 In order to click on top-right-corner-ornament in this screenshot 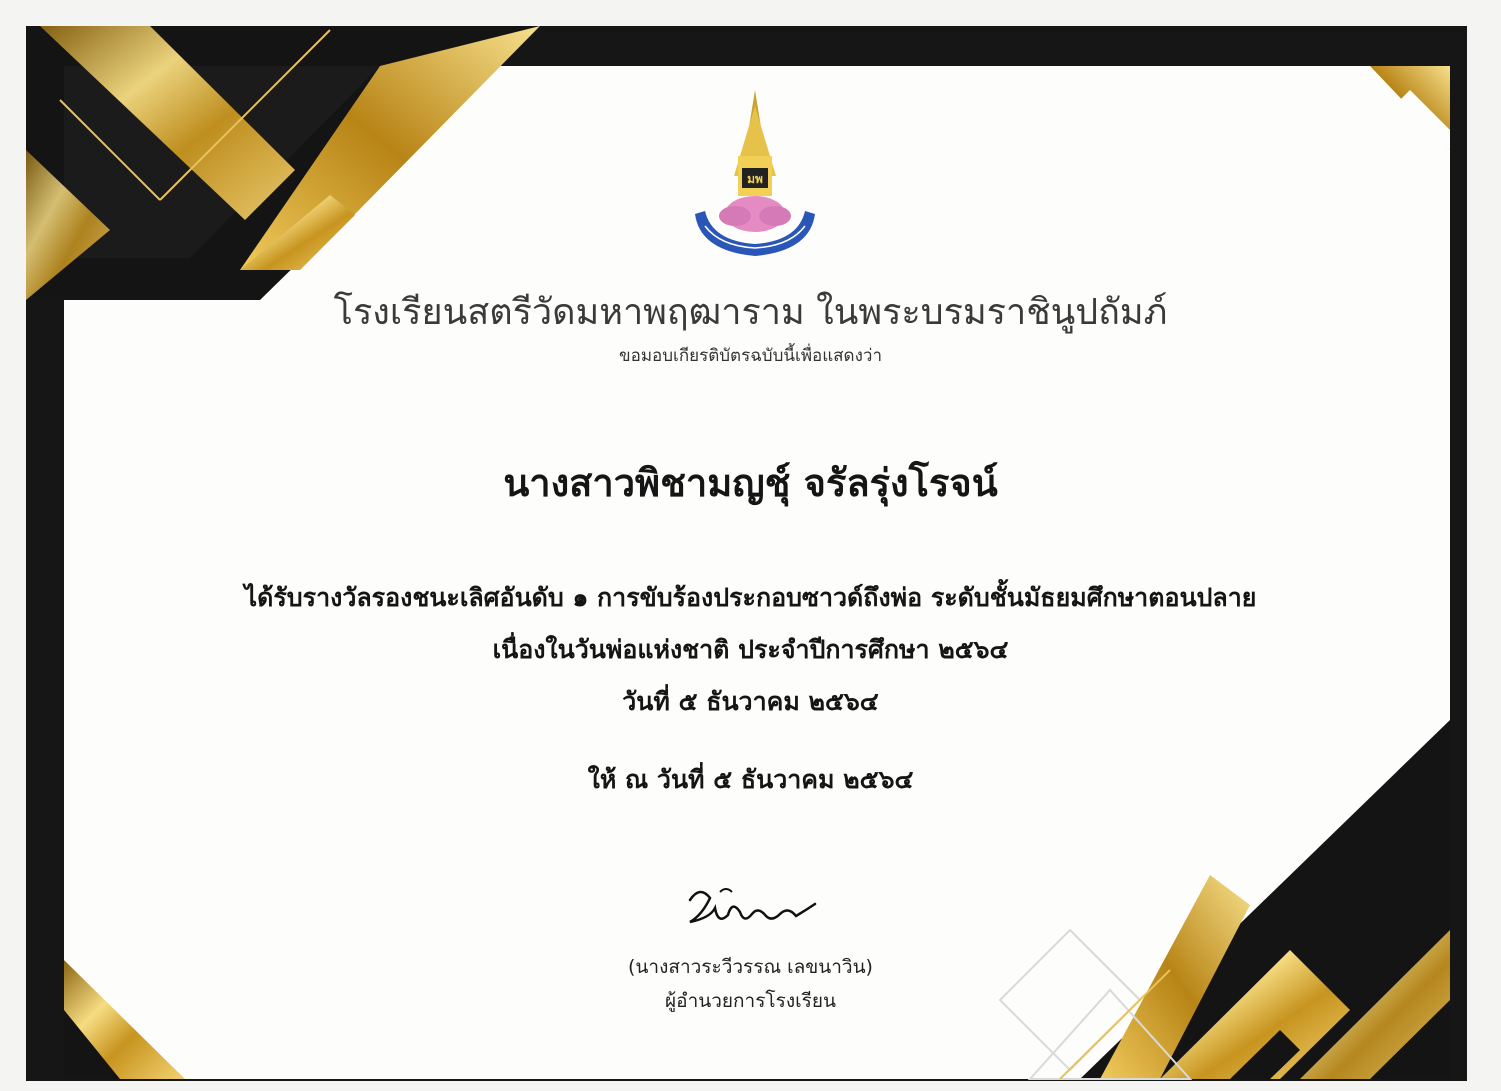, I will do `click(1410, 108)`.